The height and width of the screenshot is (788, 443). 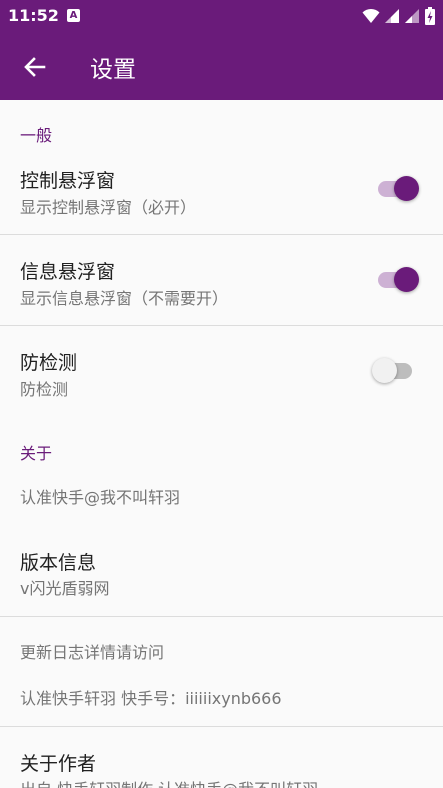 What do you see at coordinates (221, 66) in the screenshot?
I see `app-bar: 设置` at bounding box center [221, 66].